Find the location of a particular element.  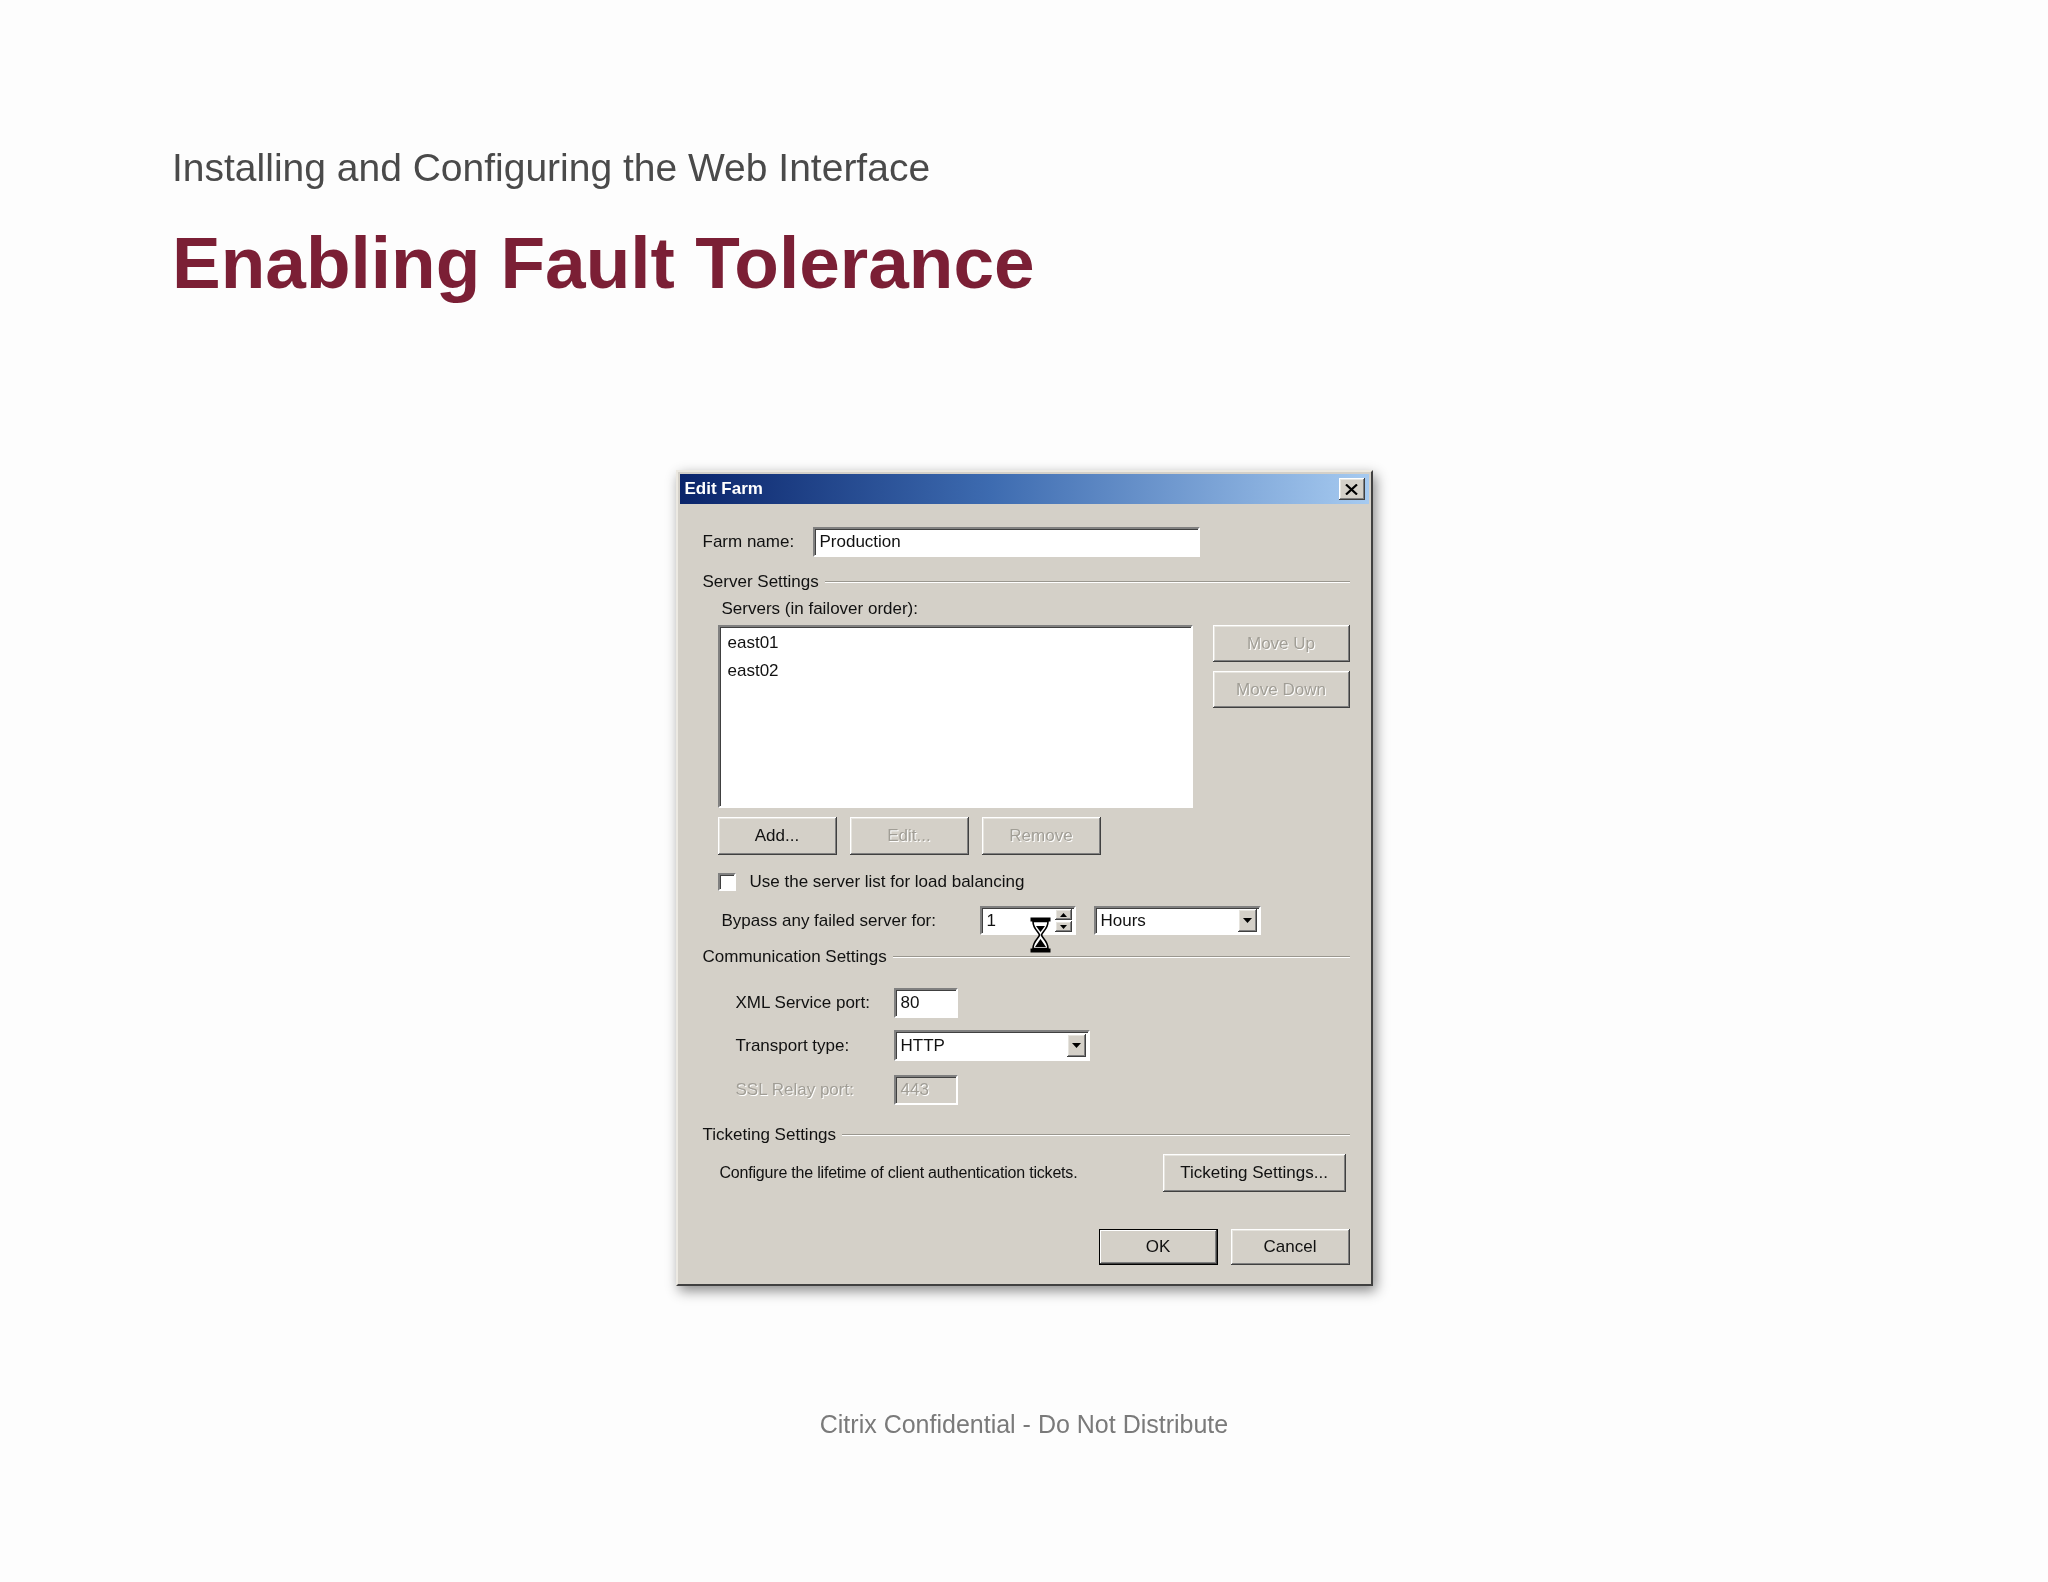

group-heading: Server Settings is located at coordinates (760, 582).